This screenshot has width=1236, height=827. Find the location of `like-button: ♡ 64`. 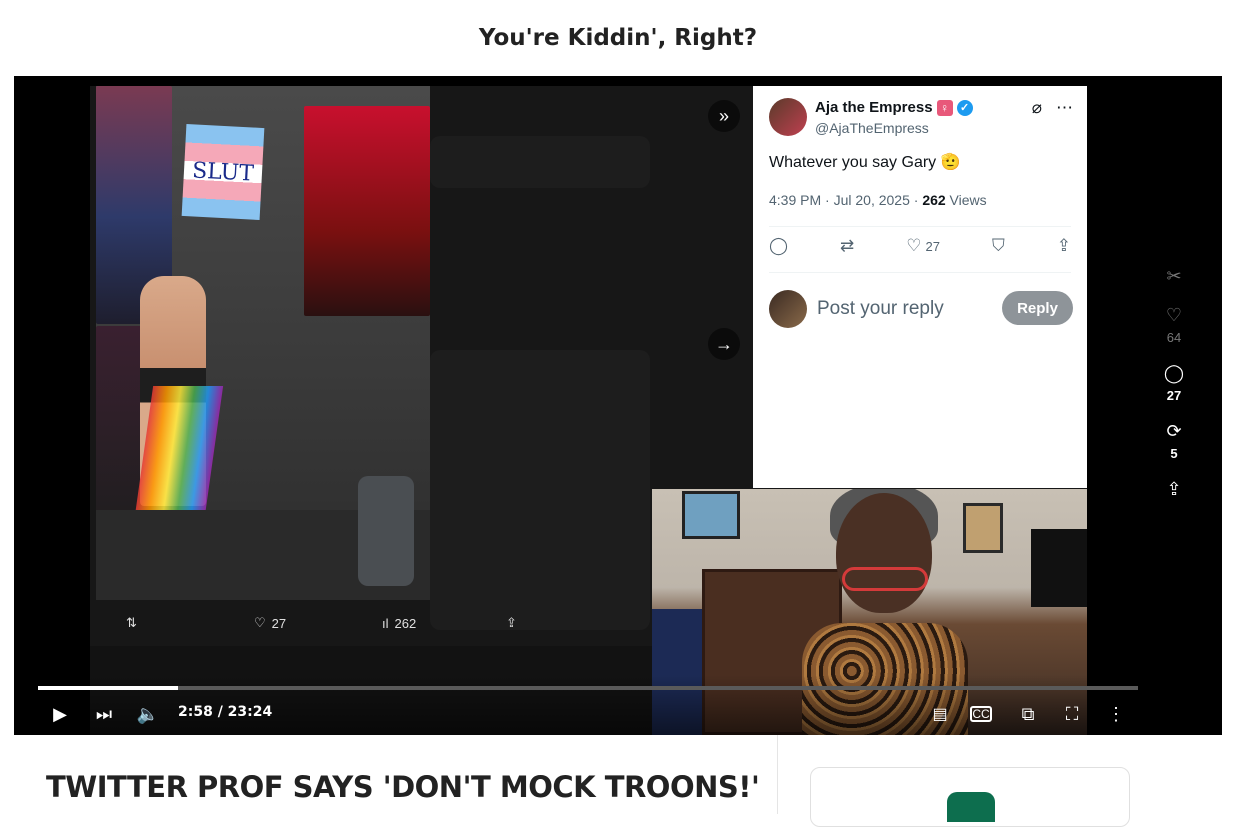

like-button: ♡ 64 is located at coordinates (1174, 325).